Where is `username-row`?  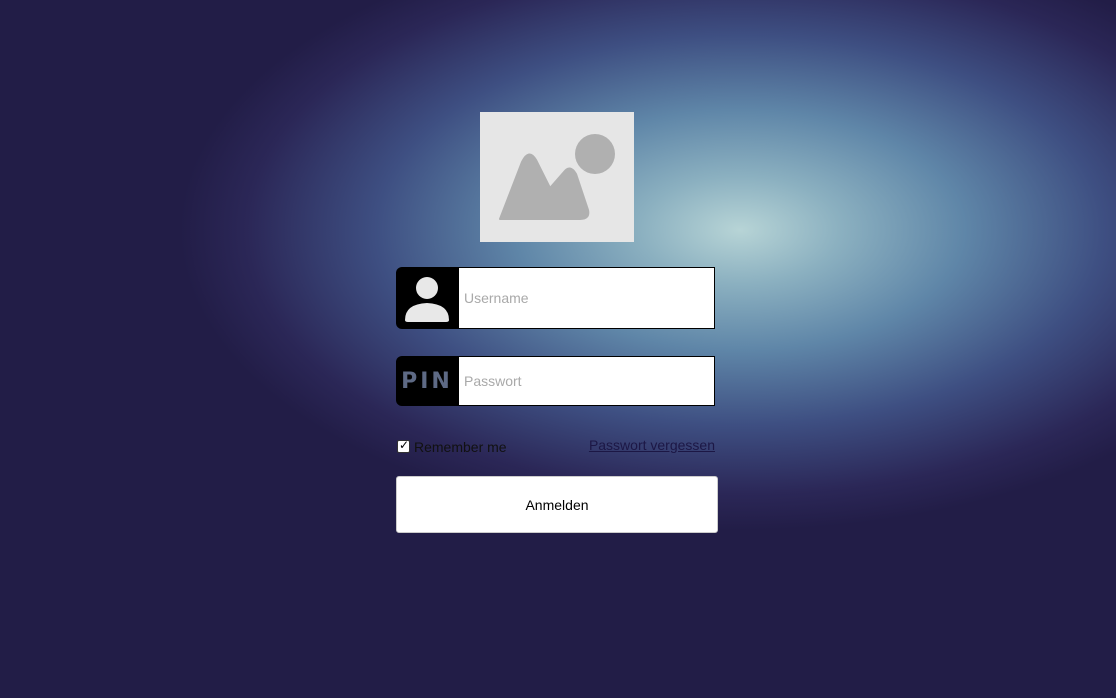
username-row is located at coordinates (555, 298).